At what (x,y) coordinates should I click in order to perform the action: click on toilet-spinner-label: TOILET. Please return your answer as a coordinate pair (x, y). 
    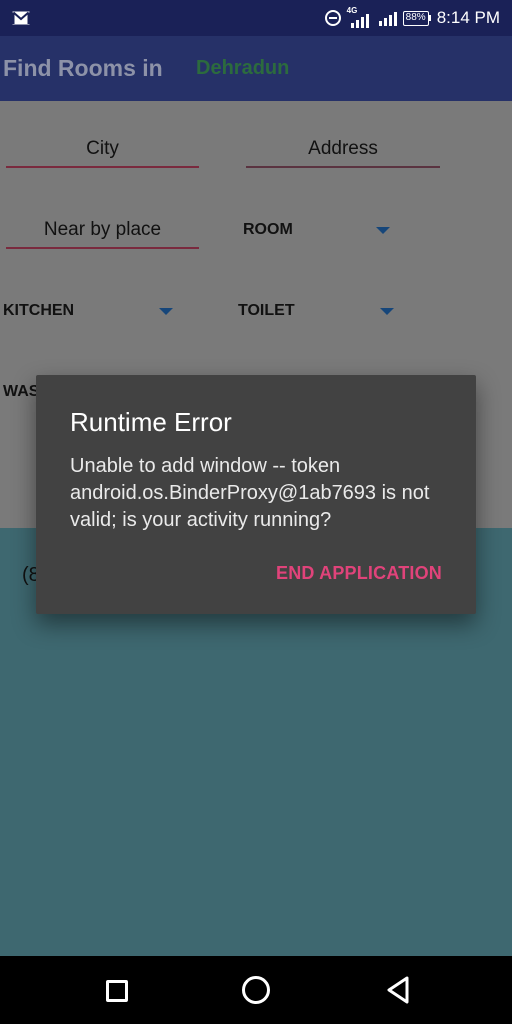
    Looking at the image, I should click on (266, 310).